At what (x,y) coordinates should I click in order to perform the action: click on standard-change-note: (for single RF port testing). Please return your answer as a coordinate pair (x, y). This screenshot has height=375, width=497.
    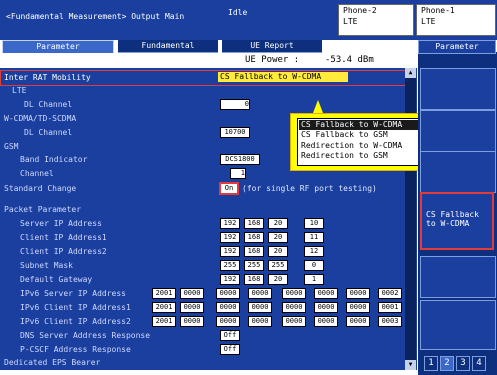
    Looking at the image, I should click on (309, 188).